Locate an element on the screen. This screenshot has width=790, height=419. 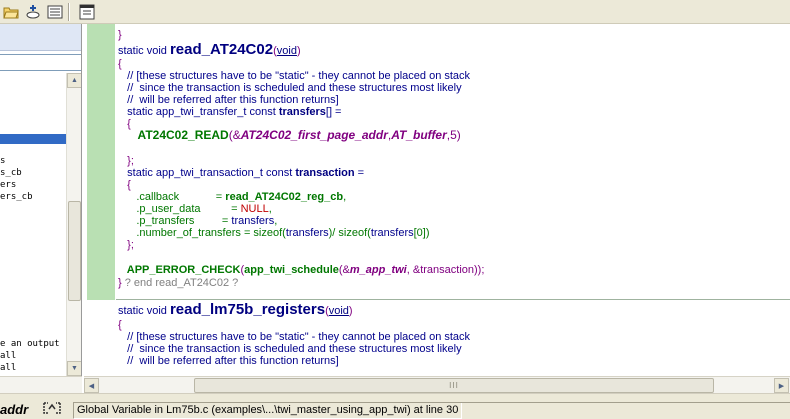
function-name: read_lm75b_registers is located at coordinates (247, 309).